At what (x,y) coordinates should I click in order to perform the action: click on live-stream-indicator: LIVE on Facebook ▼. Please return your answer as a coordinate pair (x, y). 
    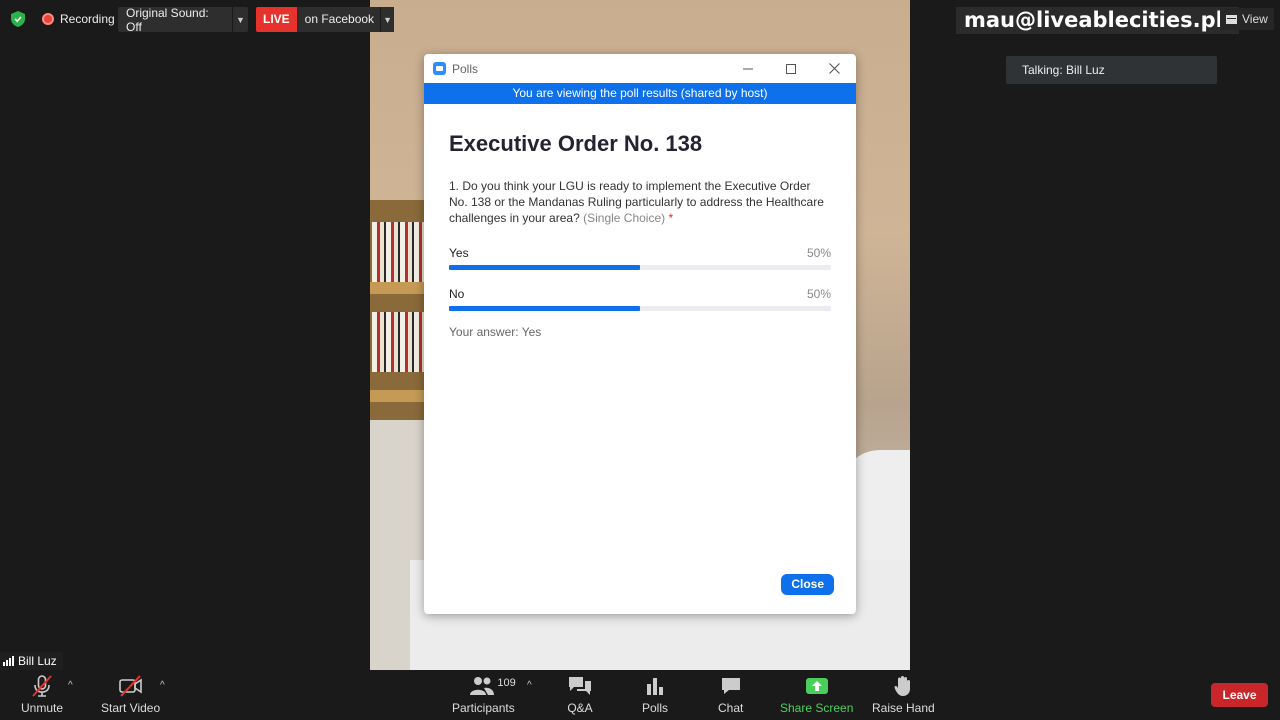
    Looking at the image, I should click on (325, 19).